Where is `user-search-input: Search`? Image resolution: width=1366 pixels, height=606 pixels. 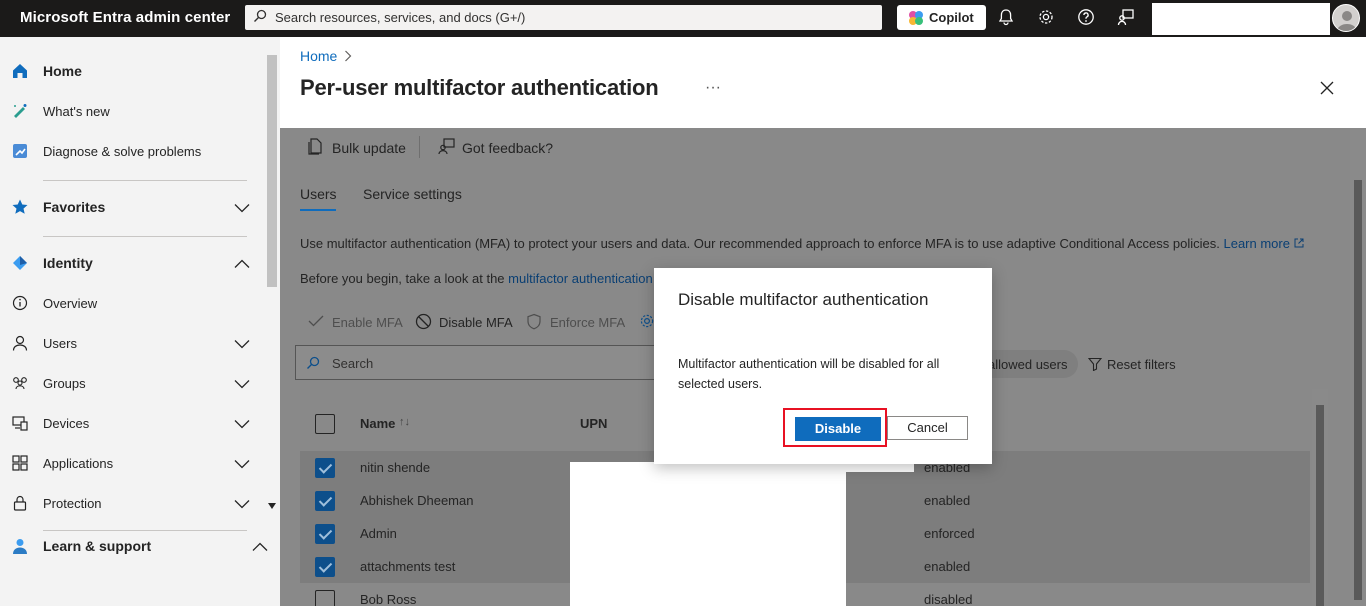
user-search-input: Search is located at coordinates (475, 362).